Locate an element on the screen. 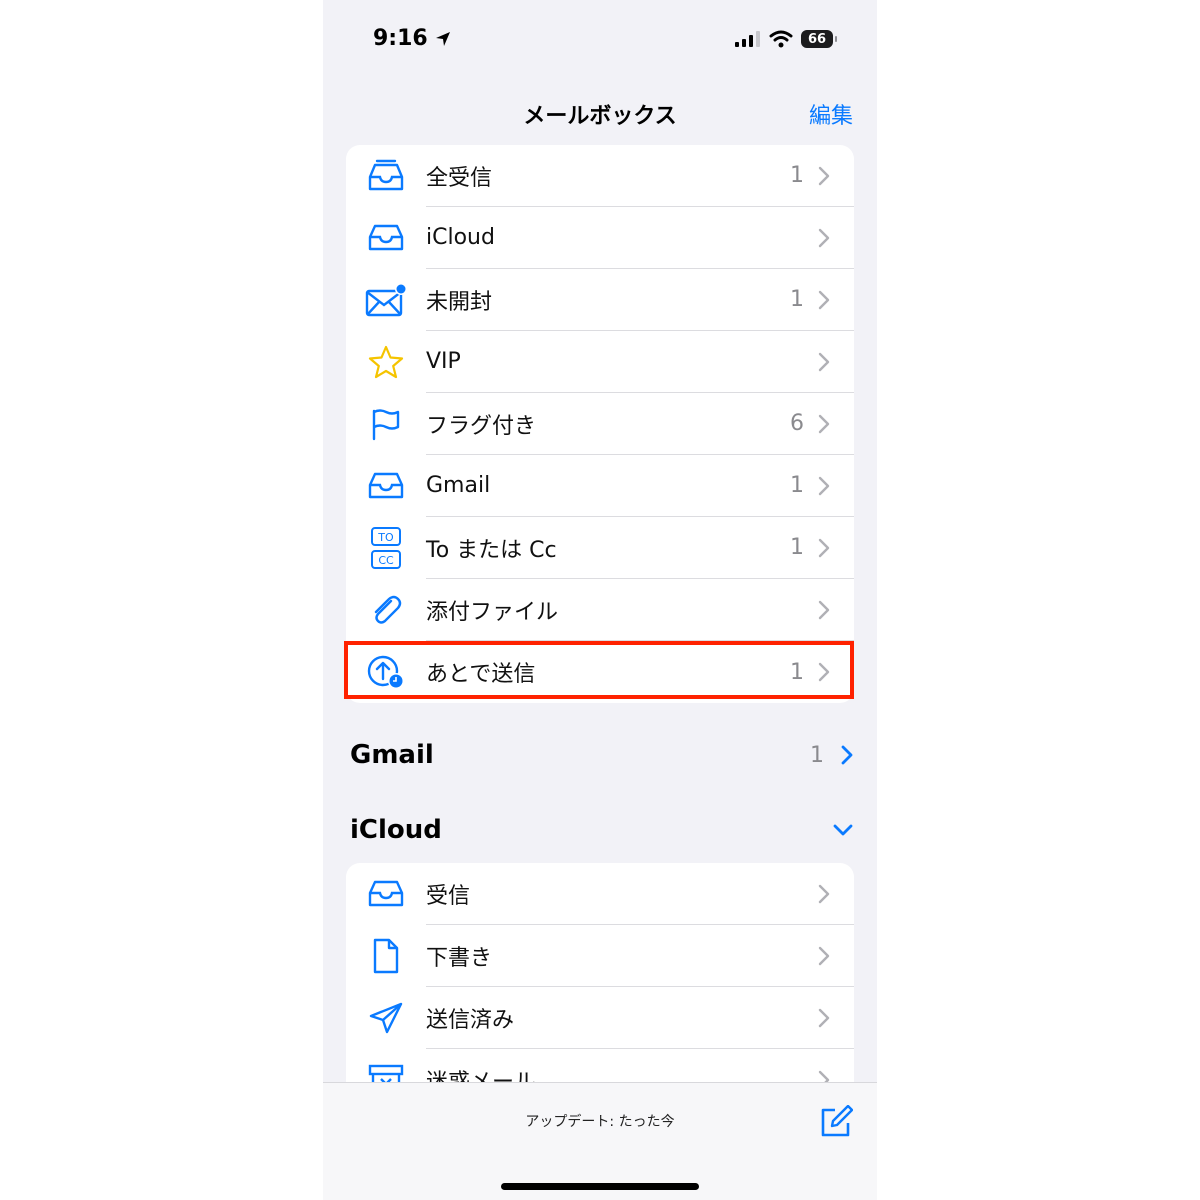  folder-row-drafts: 下書き is located at coordinates (600, 956).